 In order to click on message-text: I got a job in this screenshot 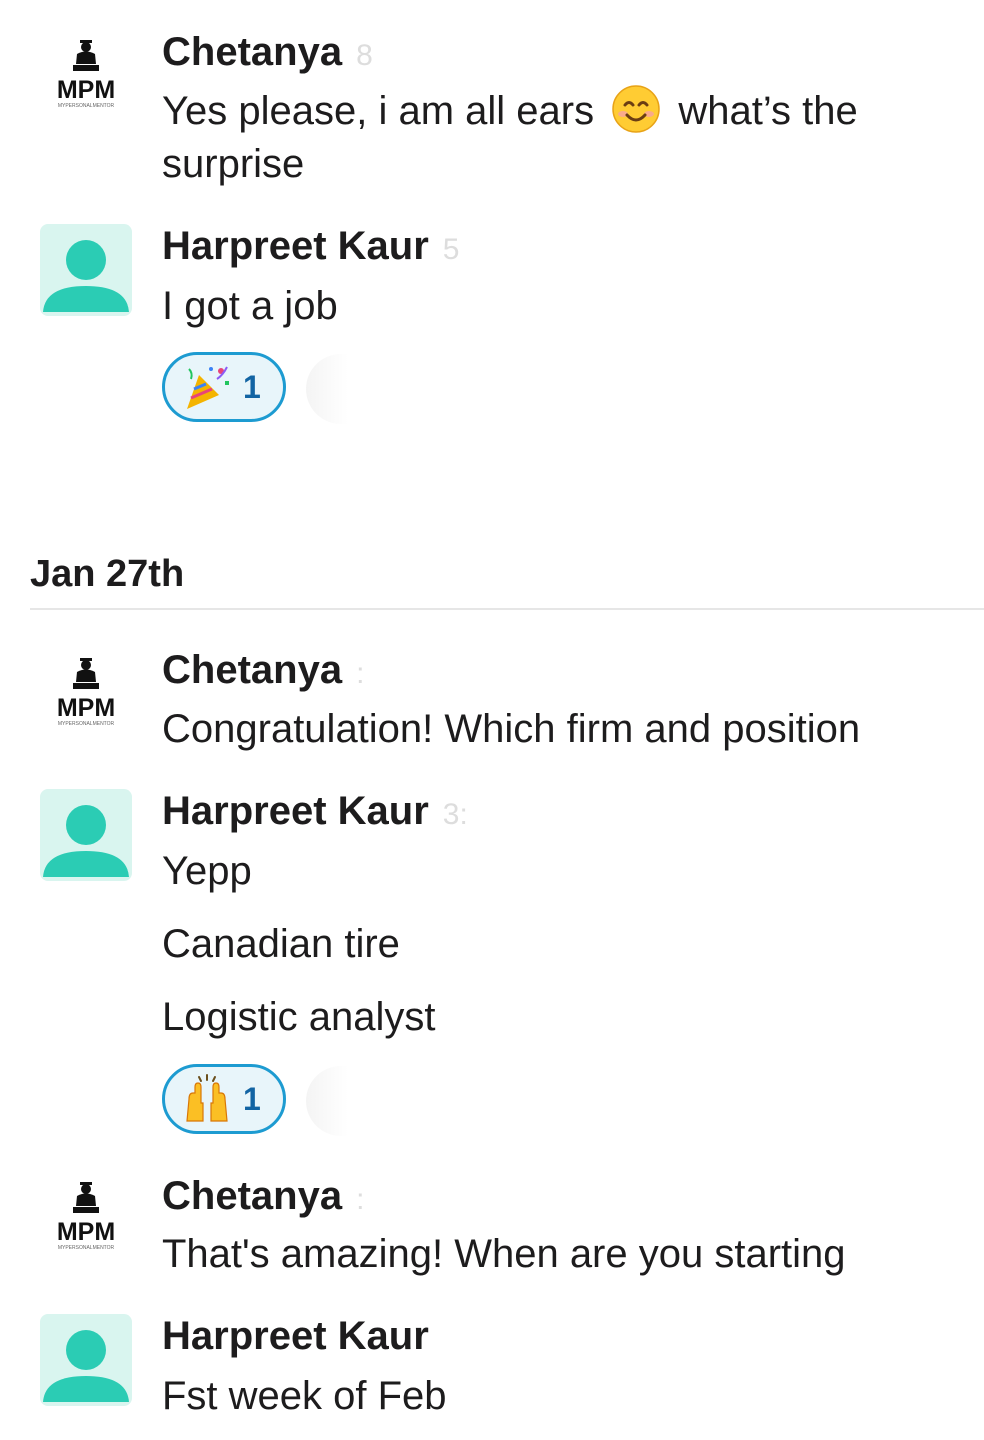, I will do `click(250, 306)`.